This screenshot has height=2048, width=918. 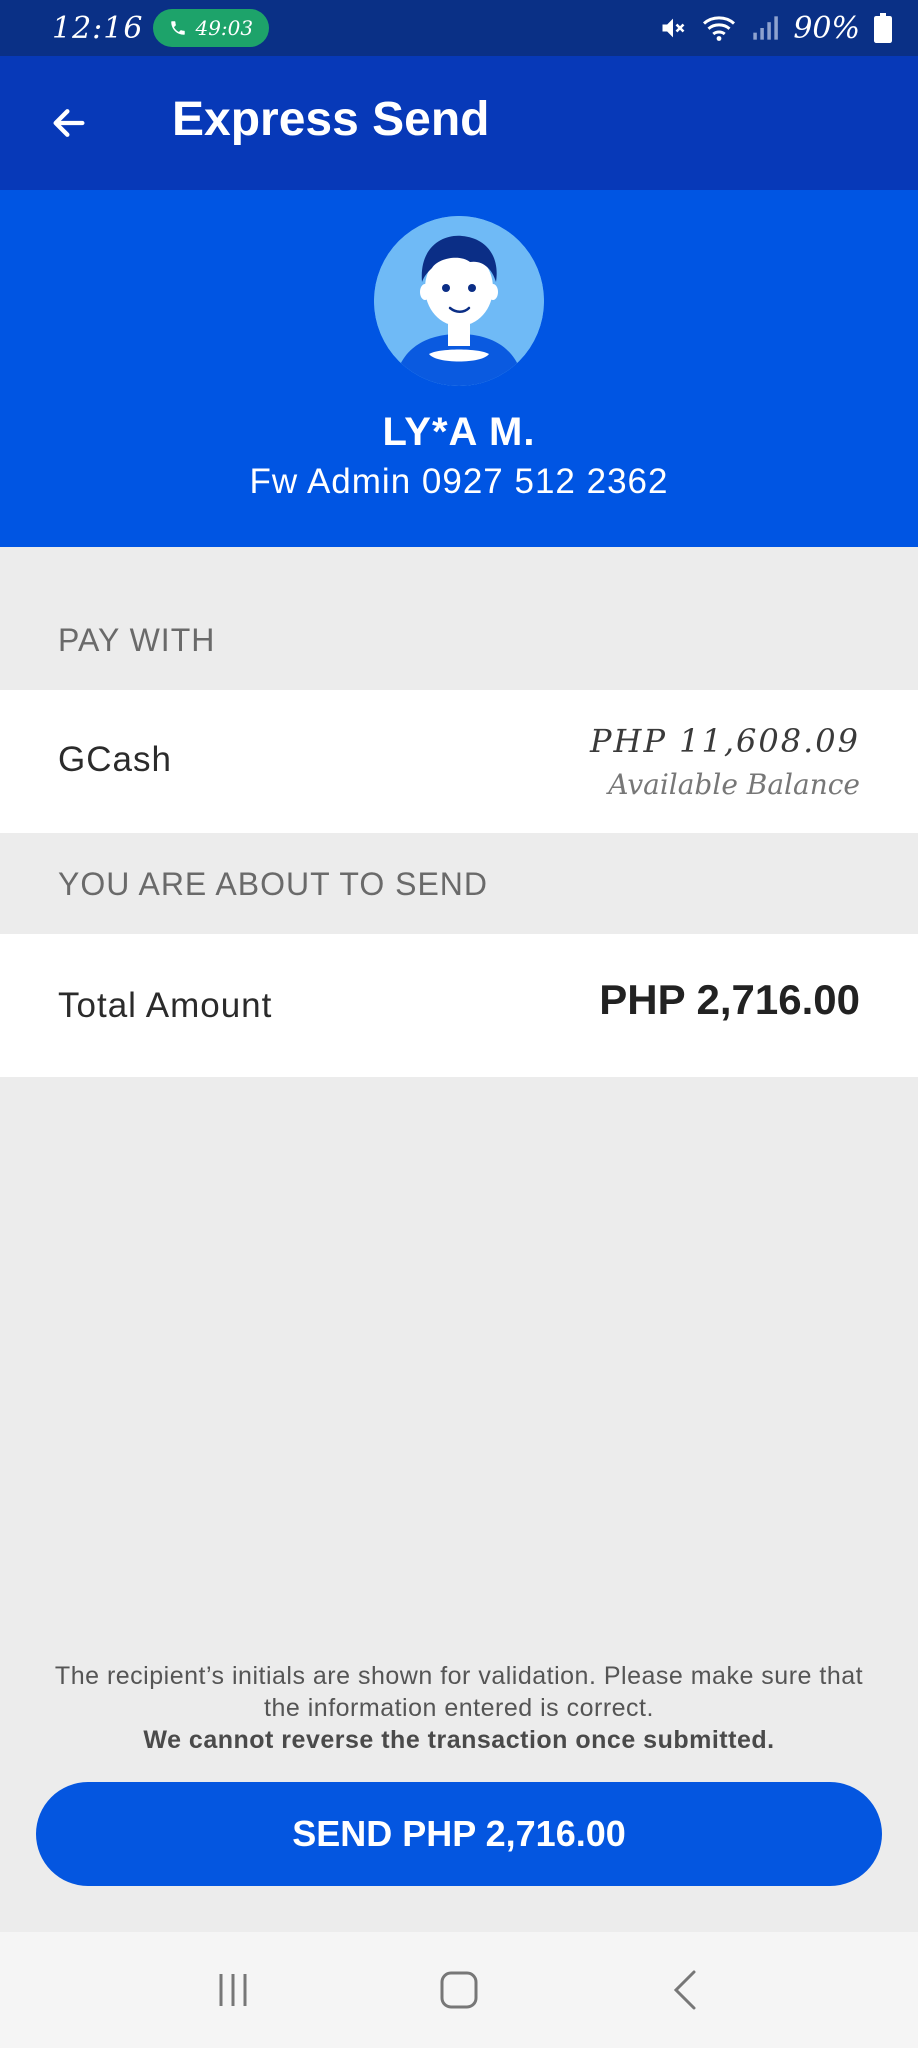 I want to click on status-right: 90%, so click(x=775, y=28).